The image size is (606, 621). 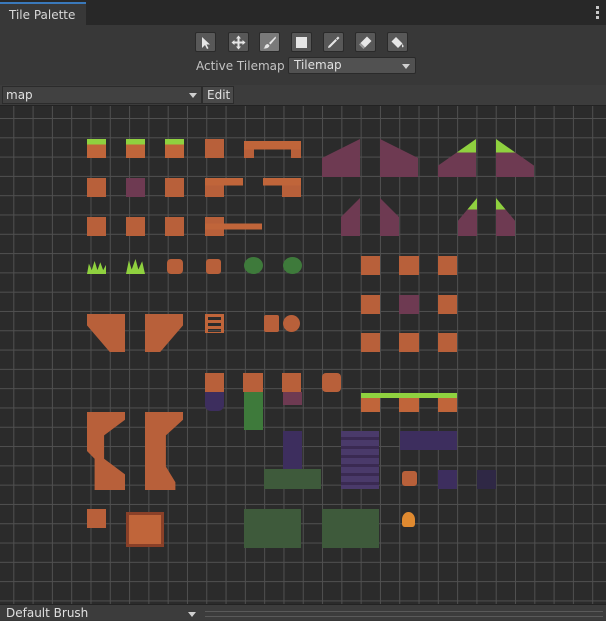 I want to click on select-tool-button, so click(x=205, y=42).